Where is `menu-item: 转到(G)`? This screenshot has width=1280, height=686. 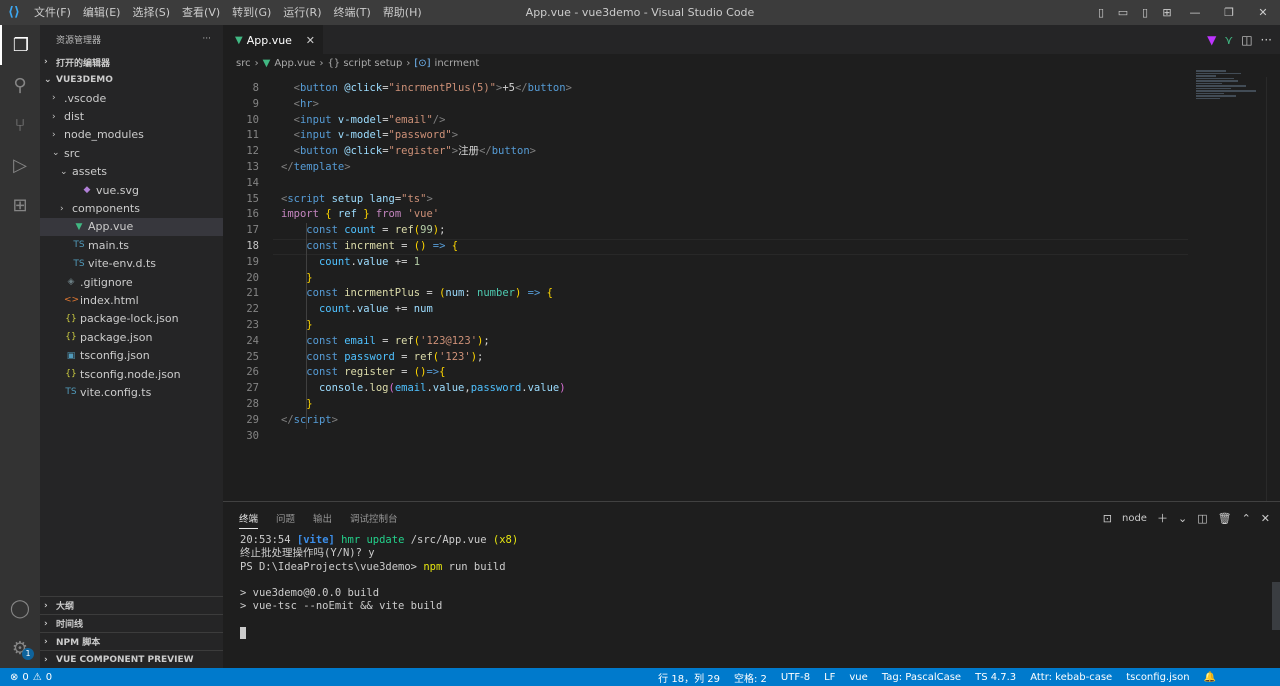 menu-item: 转到(G) is located at coordinates (251, 12).